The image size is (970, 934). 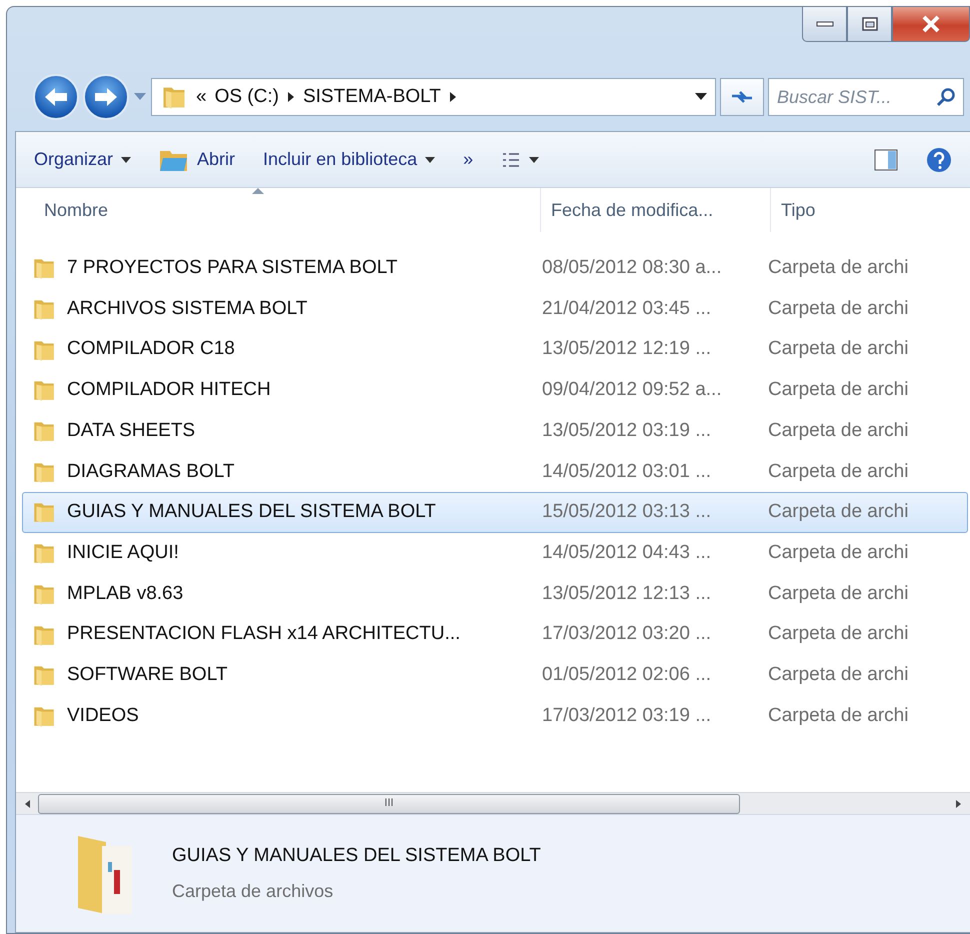 I want to click on preview-pane-button, so click(x=886, y=159).